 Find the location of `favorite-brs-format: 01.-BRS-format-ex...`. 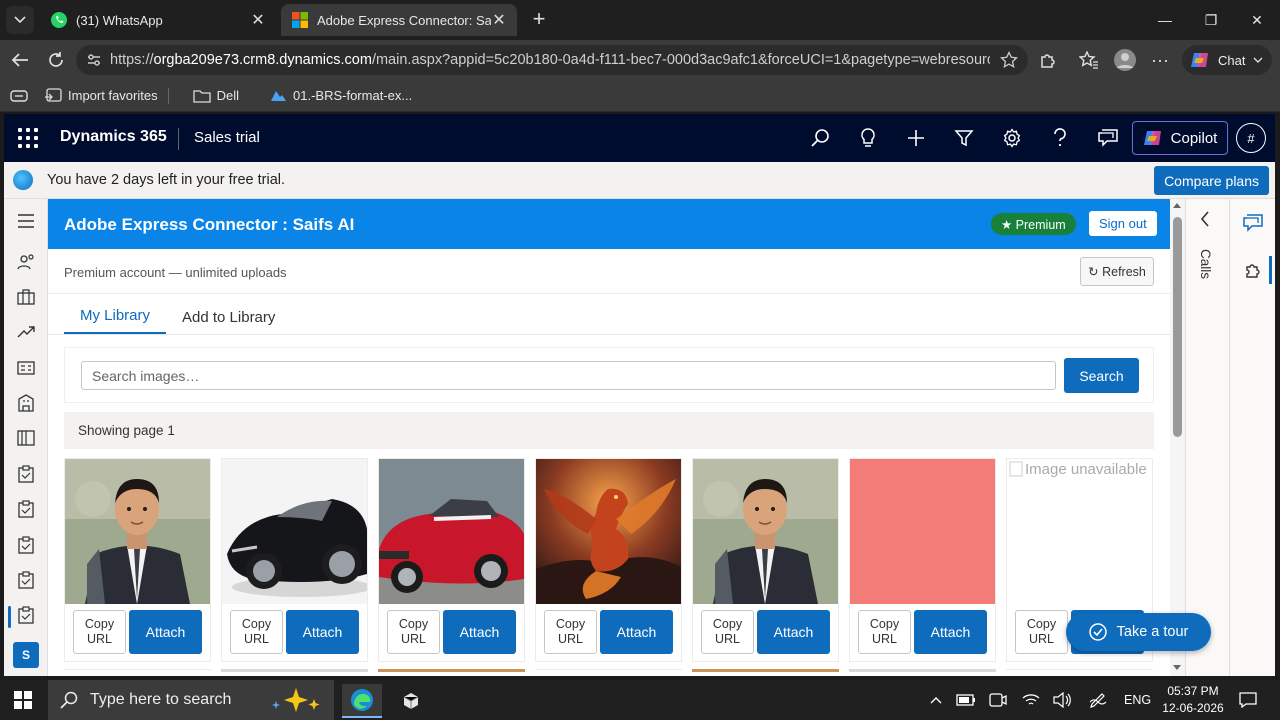

favorite-brs-format: 01.-BRS-format-ex... is located at coordinates (340, 96).